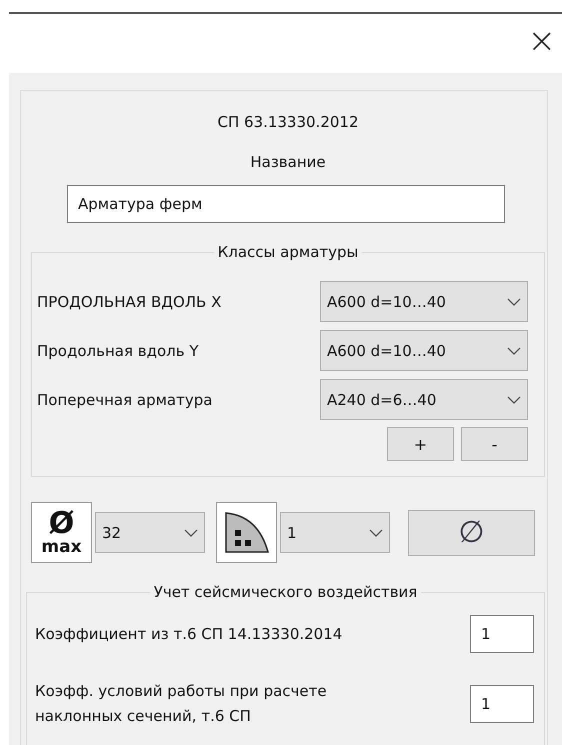 Image resolution: width=562 pixels, height=745 pixels. What do you see at coordinates (288, 162) in the screenshot?
I see `name-label: Название` at bounding box center [288, 162].